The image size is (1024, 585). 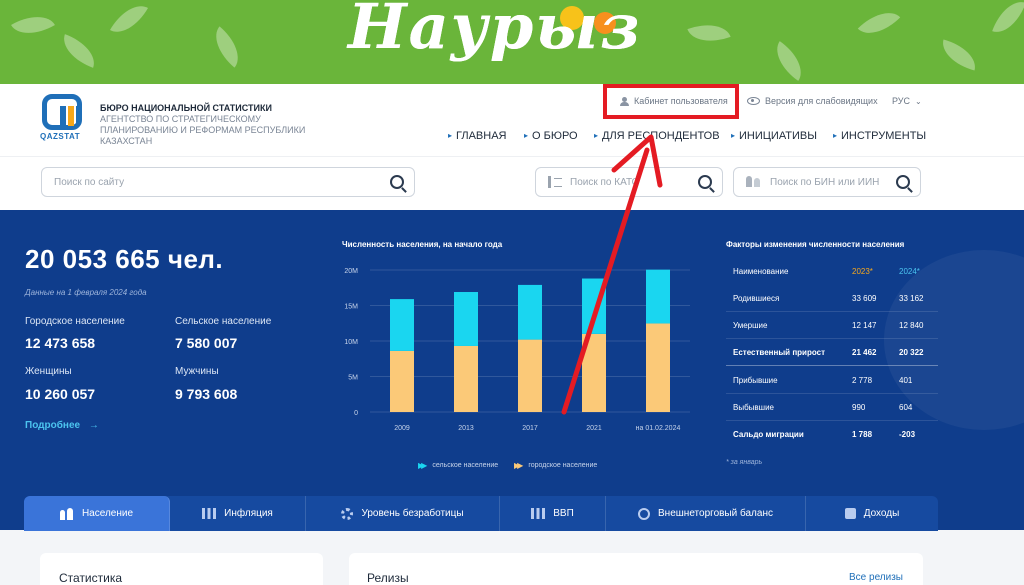 I want to click on factors-row: Естественный прирост 21 462 20 322, so click(x=832, y=352).